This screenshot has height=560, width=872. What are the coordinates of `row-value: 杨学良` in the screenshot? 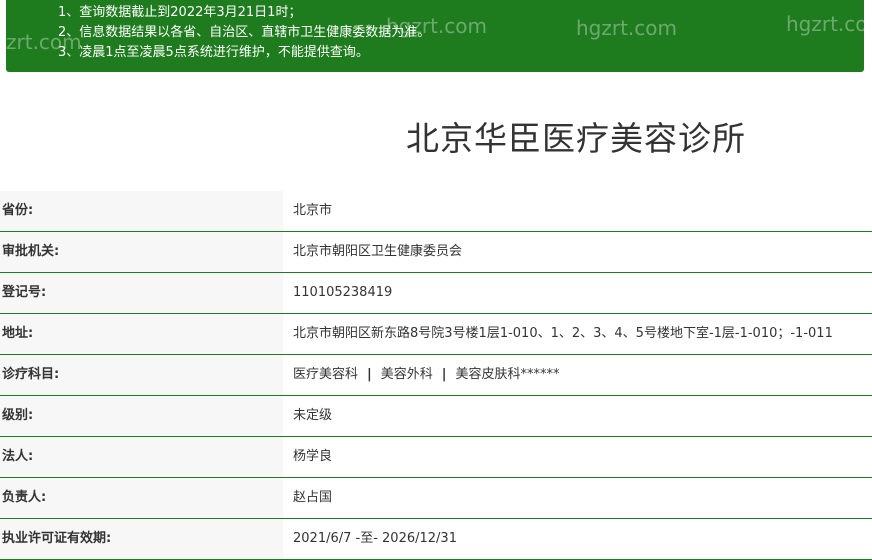 It's located at (313, 456).